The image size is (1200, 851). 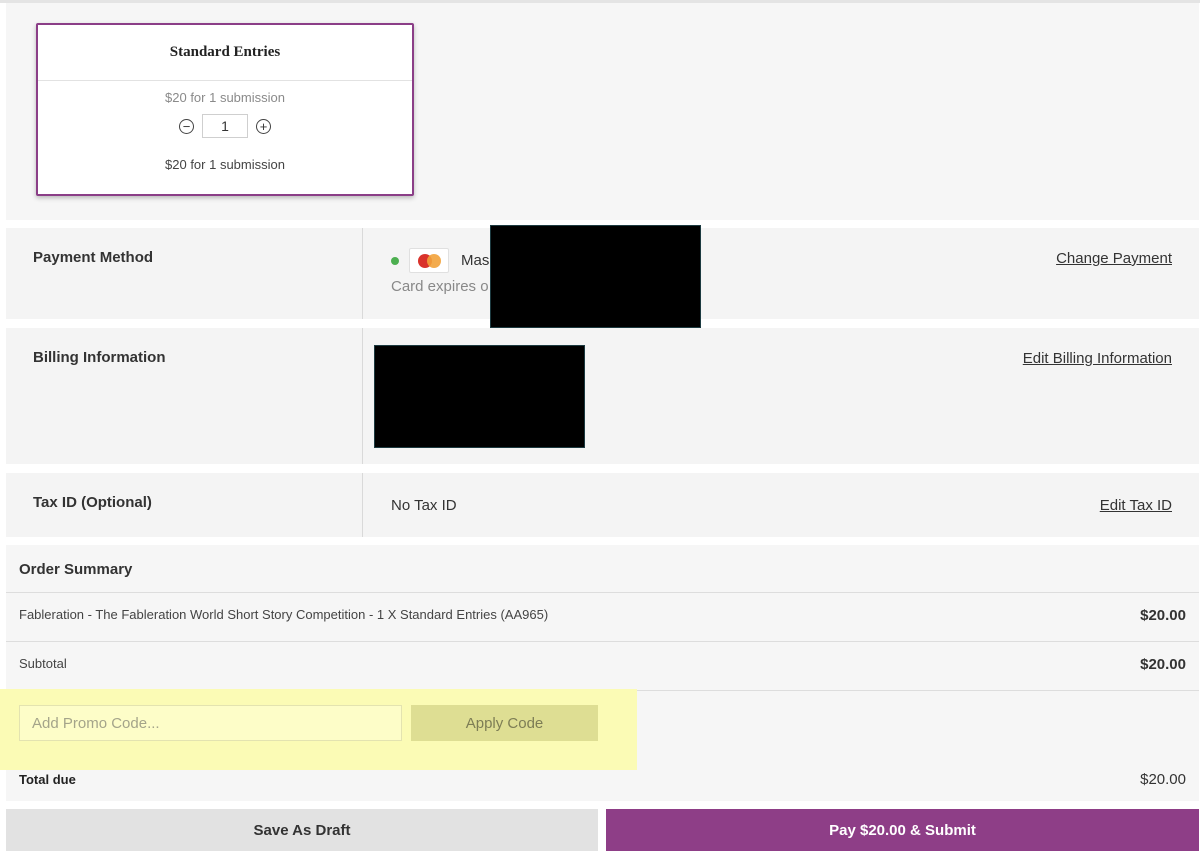 I want to click on decrement-icon: −, so click(x=186, y=126).